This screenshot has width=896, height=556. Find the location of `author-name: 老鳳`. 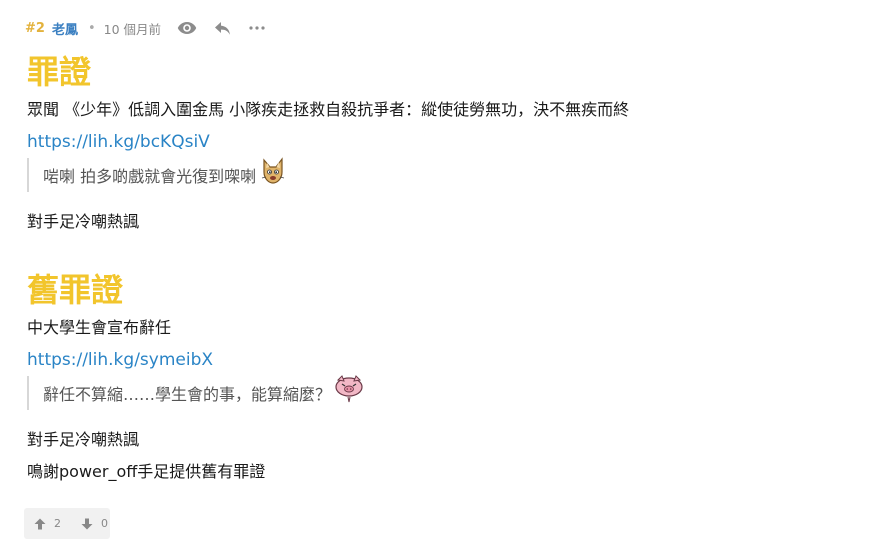

author-name: 老鳳 is located at coordinates (65, 28).